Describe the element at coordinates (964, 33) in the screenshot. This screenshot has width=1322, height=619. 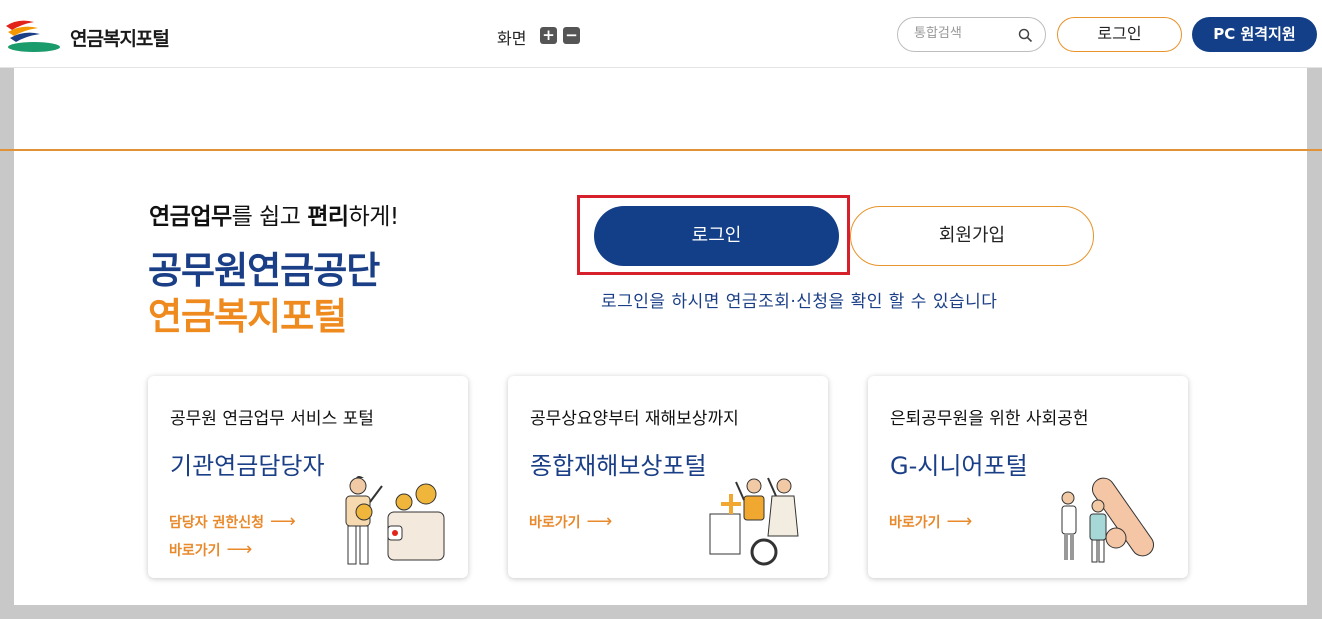
I see `search-input` at that location.